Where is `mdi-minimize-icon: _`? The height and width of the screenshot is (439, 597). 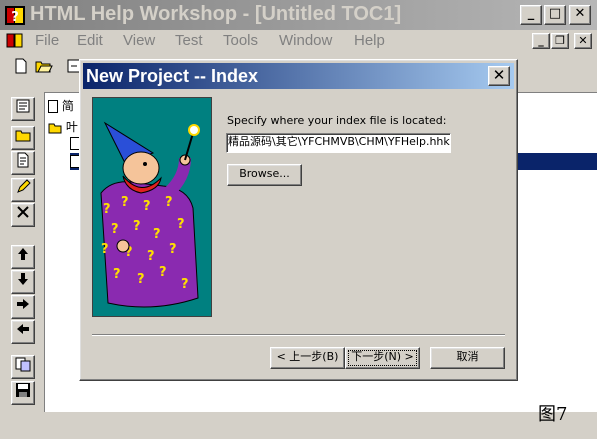
mdi-minimize-icon: _ is located at coordinates (541, 40).